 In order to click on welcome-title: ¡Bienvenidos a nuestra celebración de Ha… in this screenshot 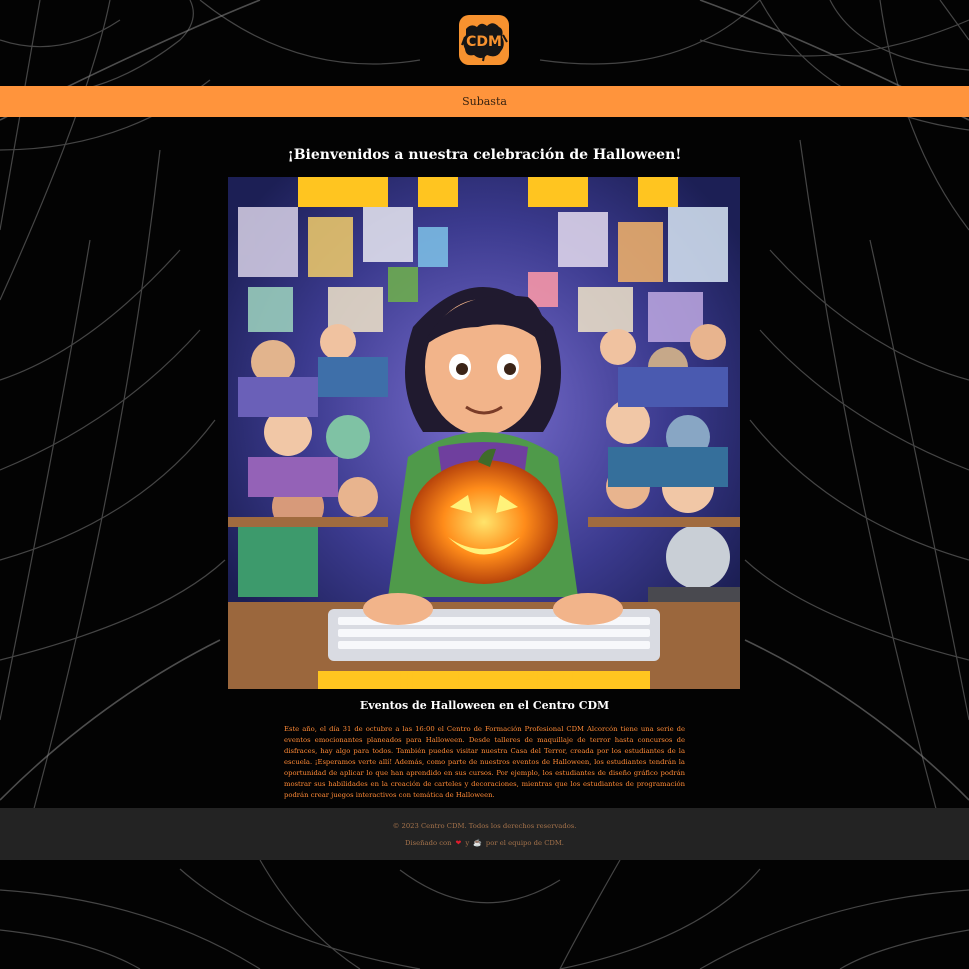, I will do `click(484, 155)`.